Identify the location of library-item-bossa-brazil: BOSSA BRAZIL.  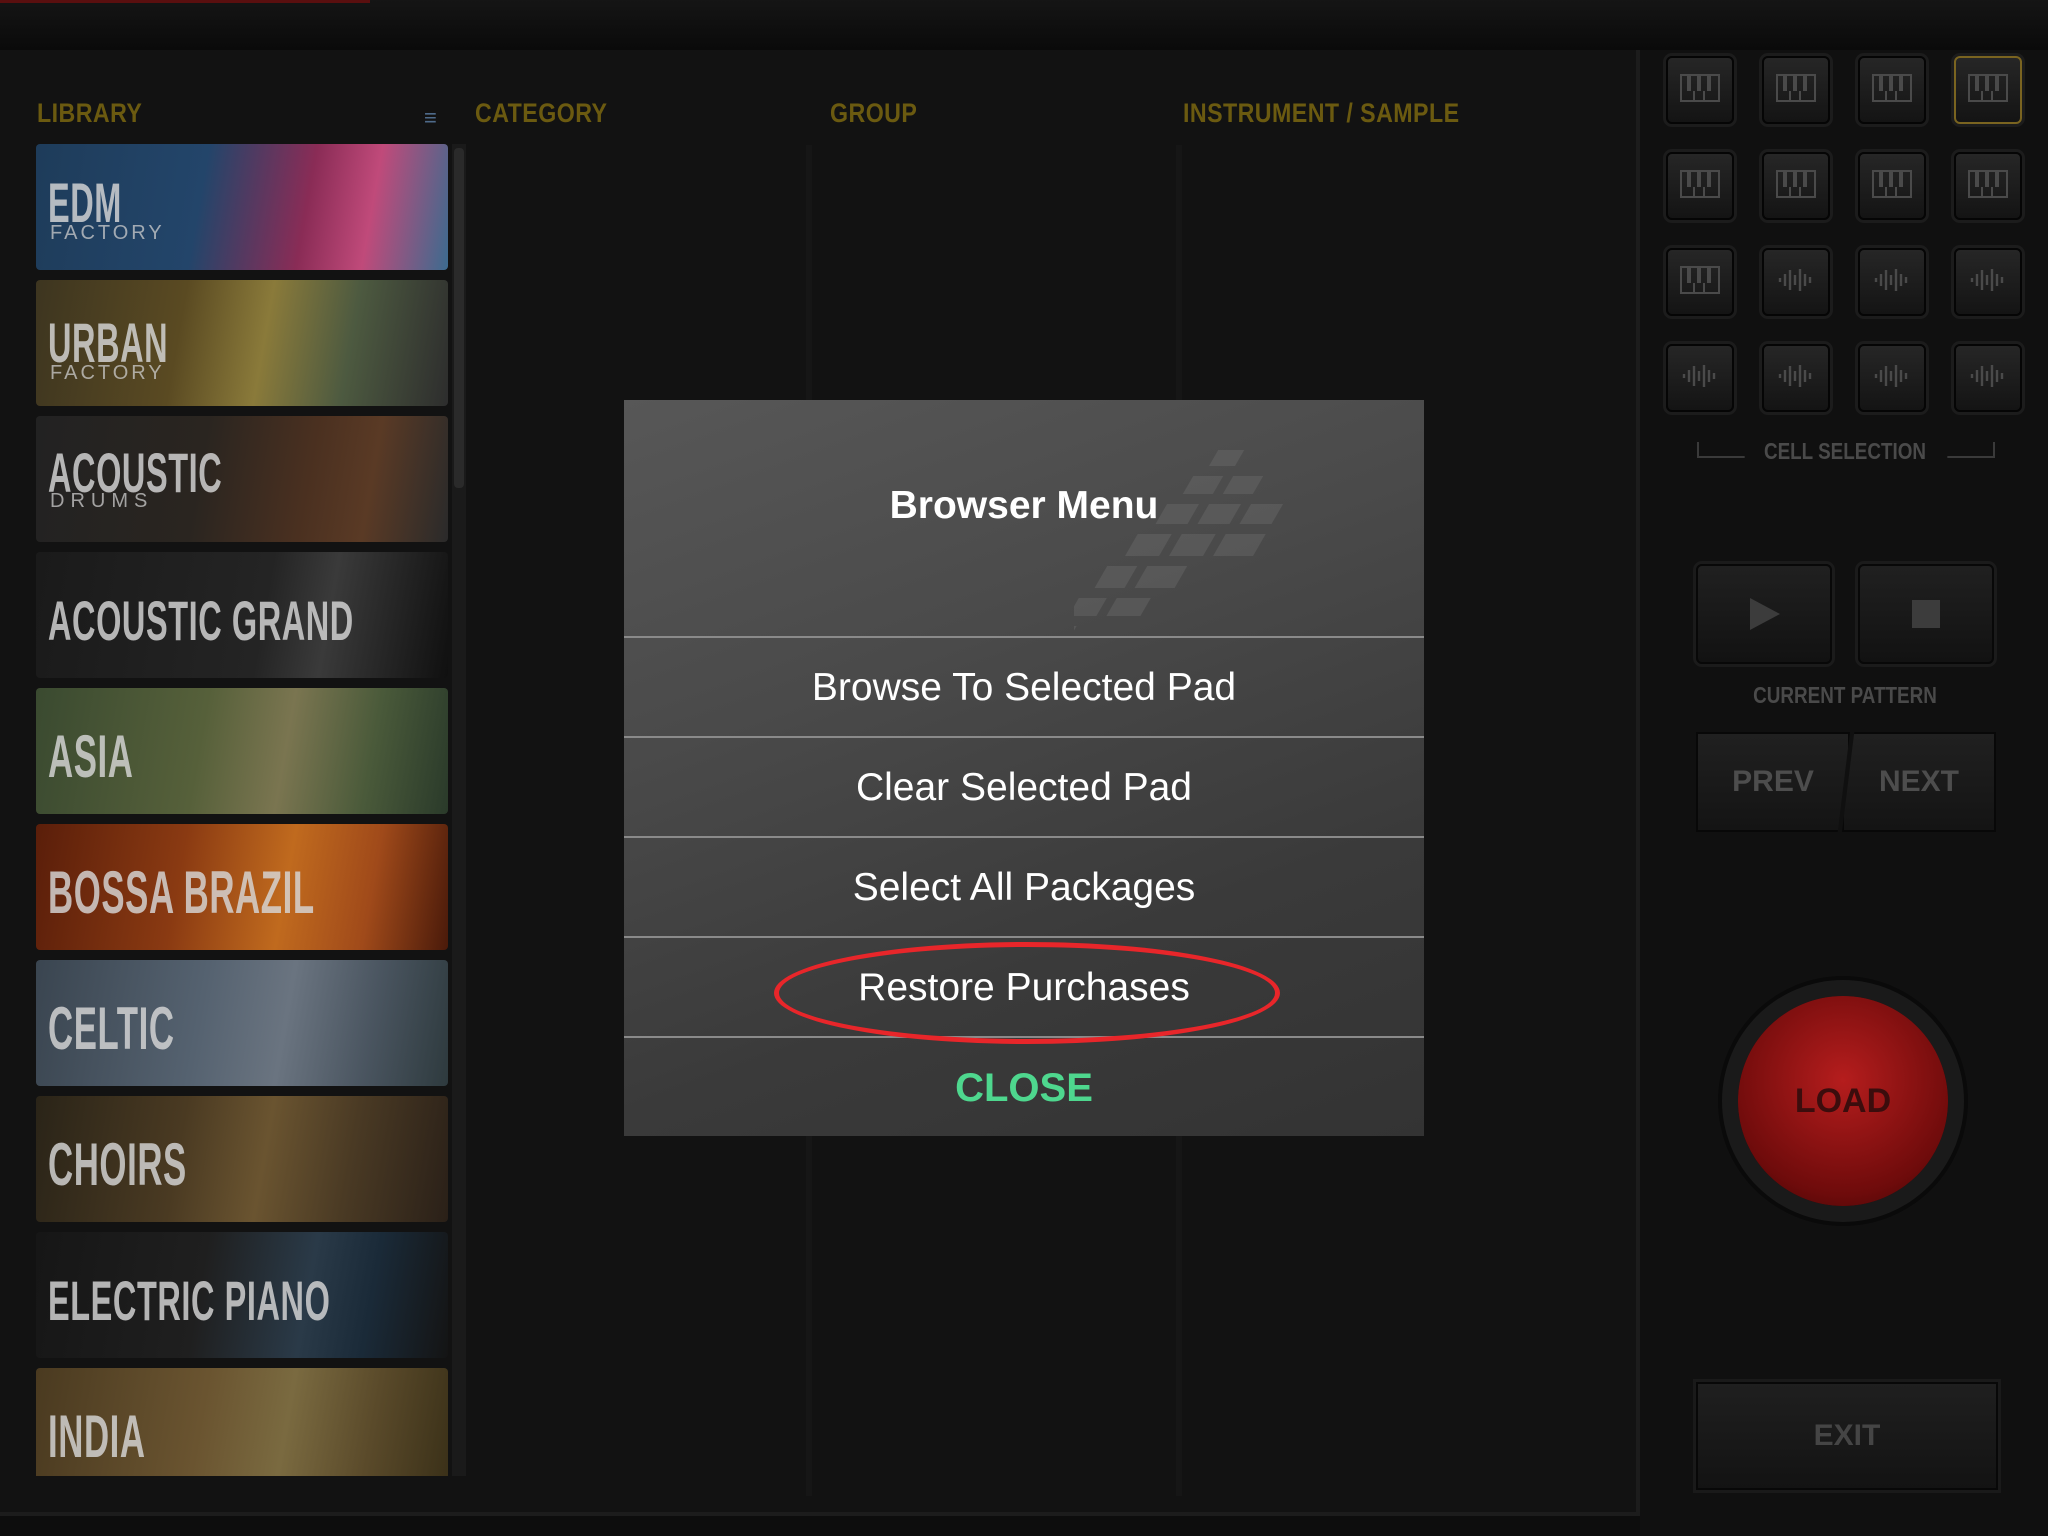
(242, 887).